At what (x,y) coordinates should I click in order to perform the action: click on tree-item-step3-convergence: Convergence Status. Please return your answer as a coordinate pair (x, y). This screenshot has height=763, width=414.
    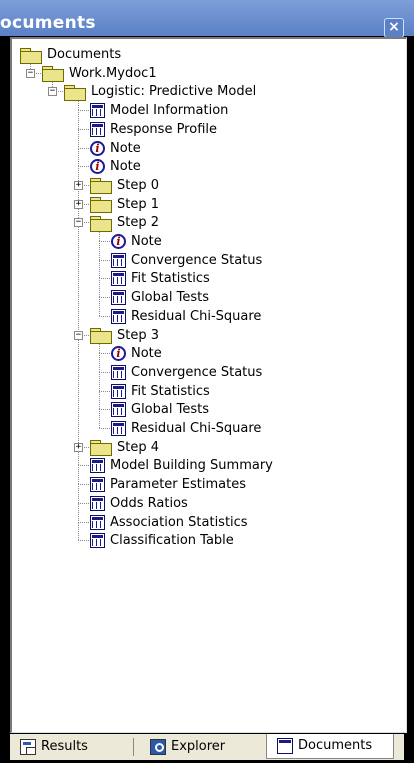
    Looking at the image, I should click on (186, 372).